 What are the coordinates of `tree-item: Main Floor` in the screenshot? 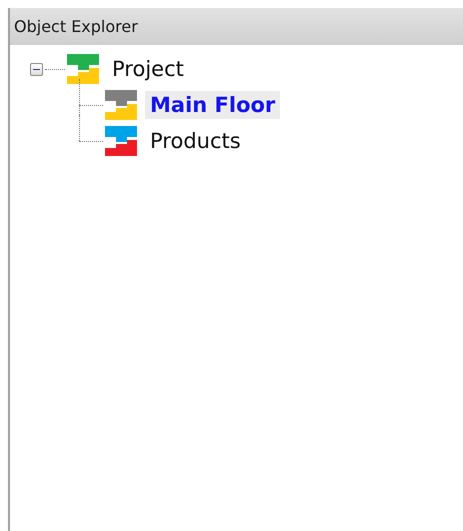 It's located at (212, 105).